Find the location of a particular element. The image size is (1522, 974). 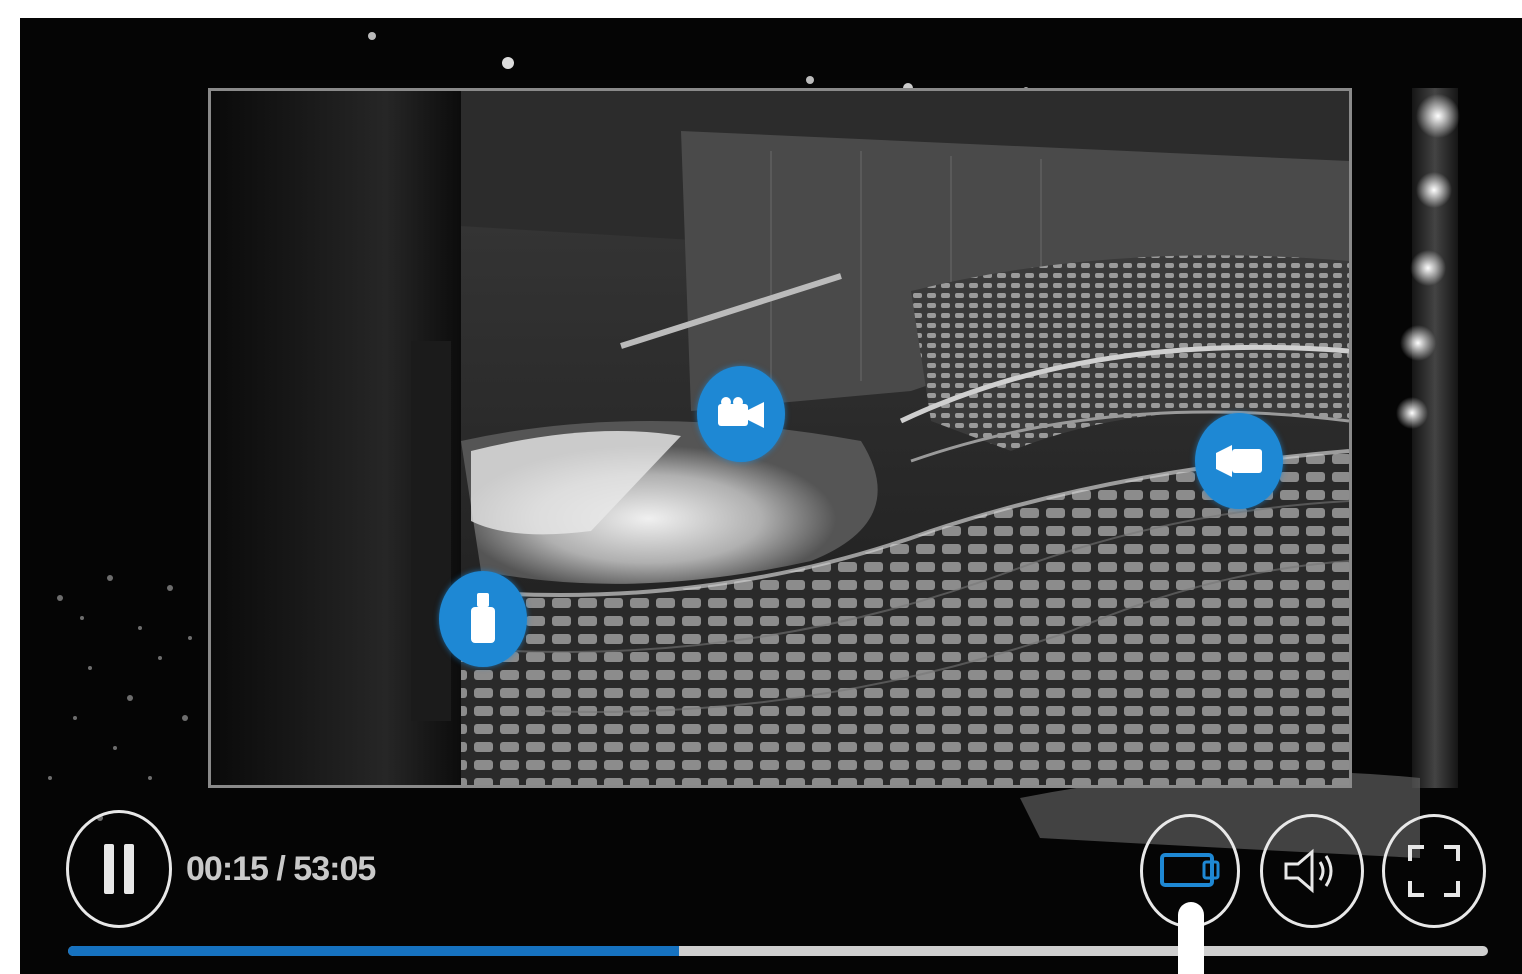

progress-fill is located at coordinates (373, 951).